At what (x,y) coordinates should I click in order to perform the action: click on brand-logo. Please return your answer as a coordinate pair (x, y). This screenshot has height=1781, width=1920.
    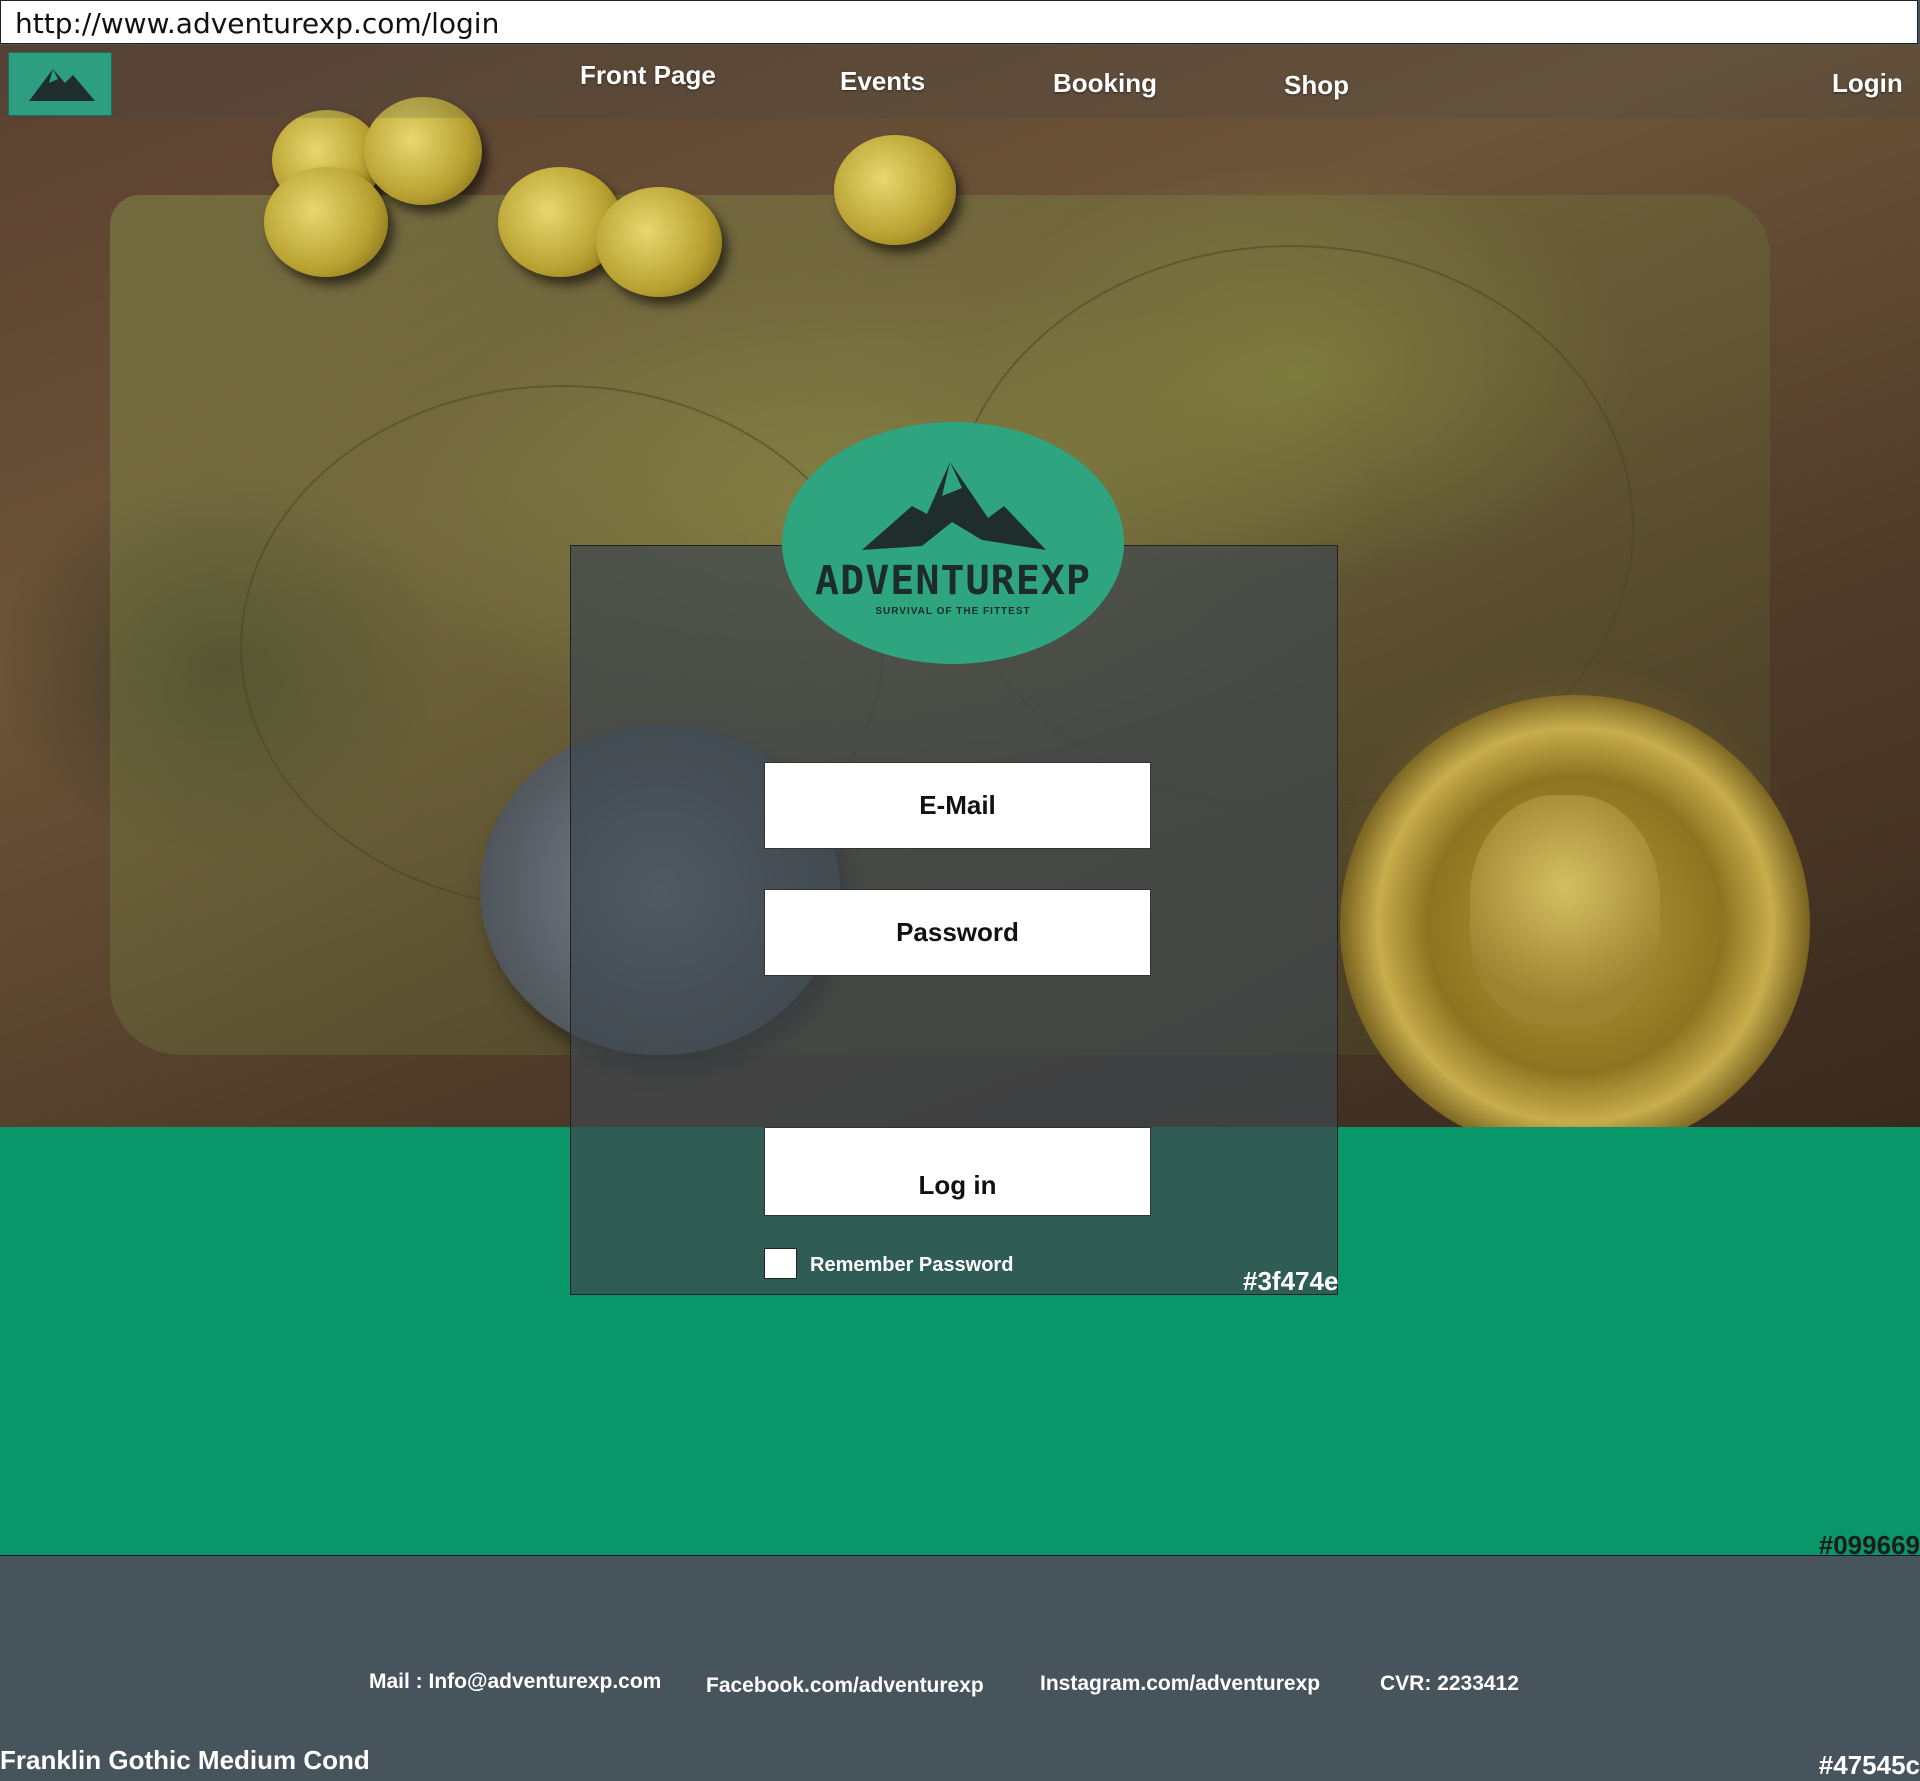
    Looking at the image, I should click on (953, 543).